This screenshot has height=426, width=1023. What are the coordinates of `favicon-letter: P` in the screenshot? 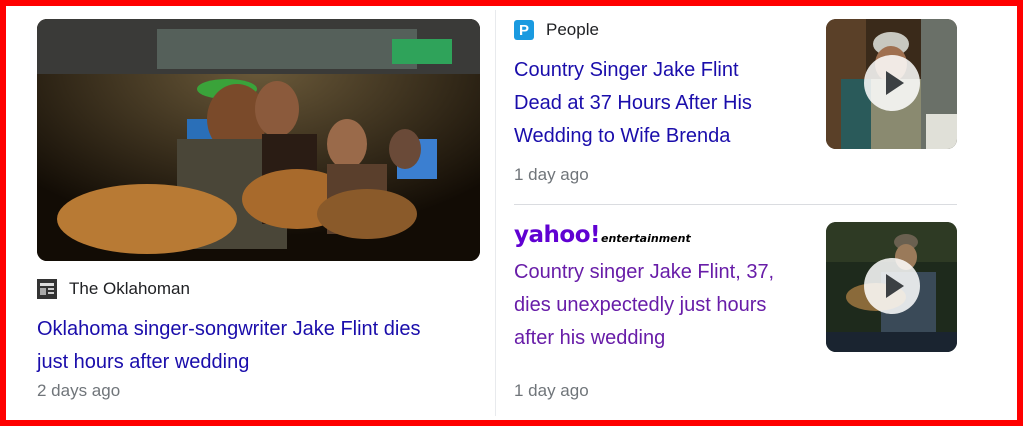 It's located at (523, 30).